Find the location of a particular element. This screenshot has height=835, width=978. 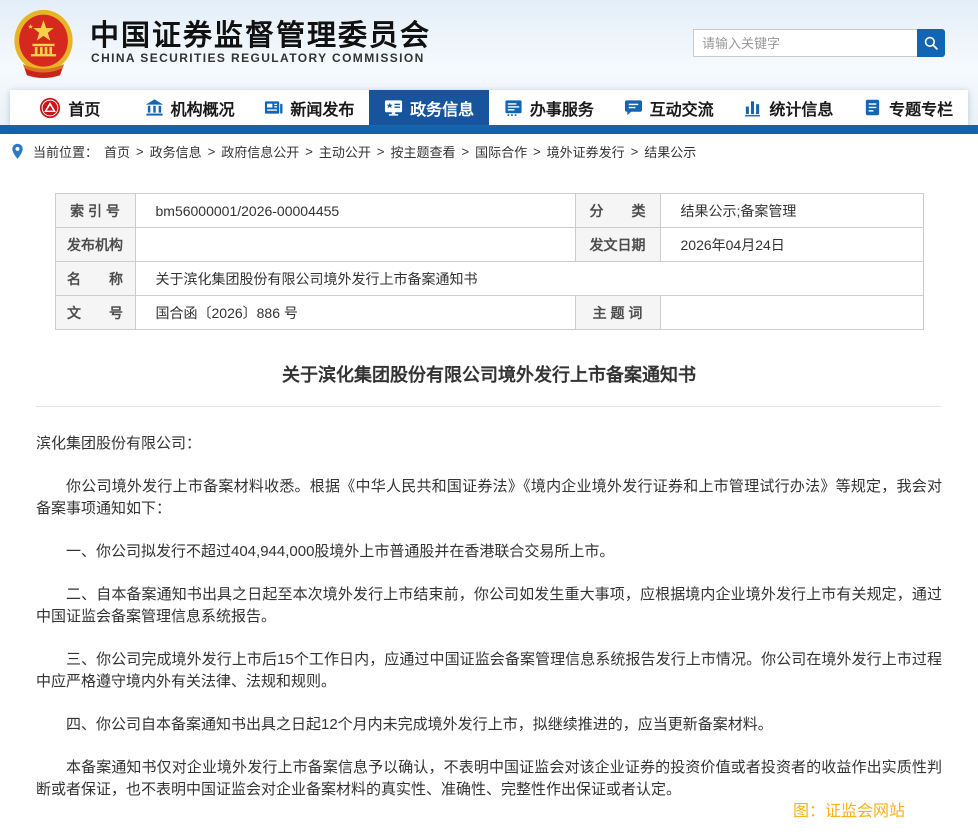

breadcrumb-item-proactive: 主动公开 is located at coordinates (345, 151).